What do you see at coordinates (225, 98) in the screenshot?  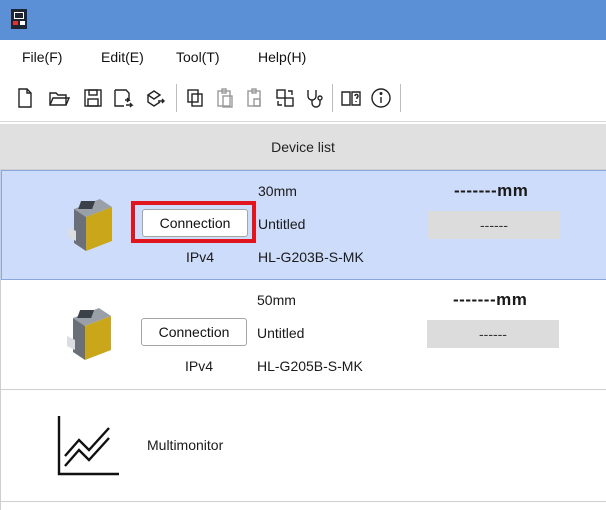 I see `paste-icon` at bounding box center [225, 98].